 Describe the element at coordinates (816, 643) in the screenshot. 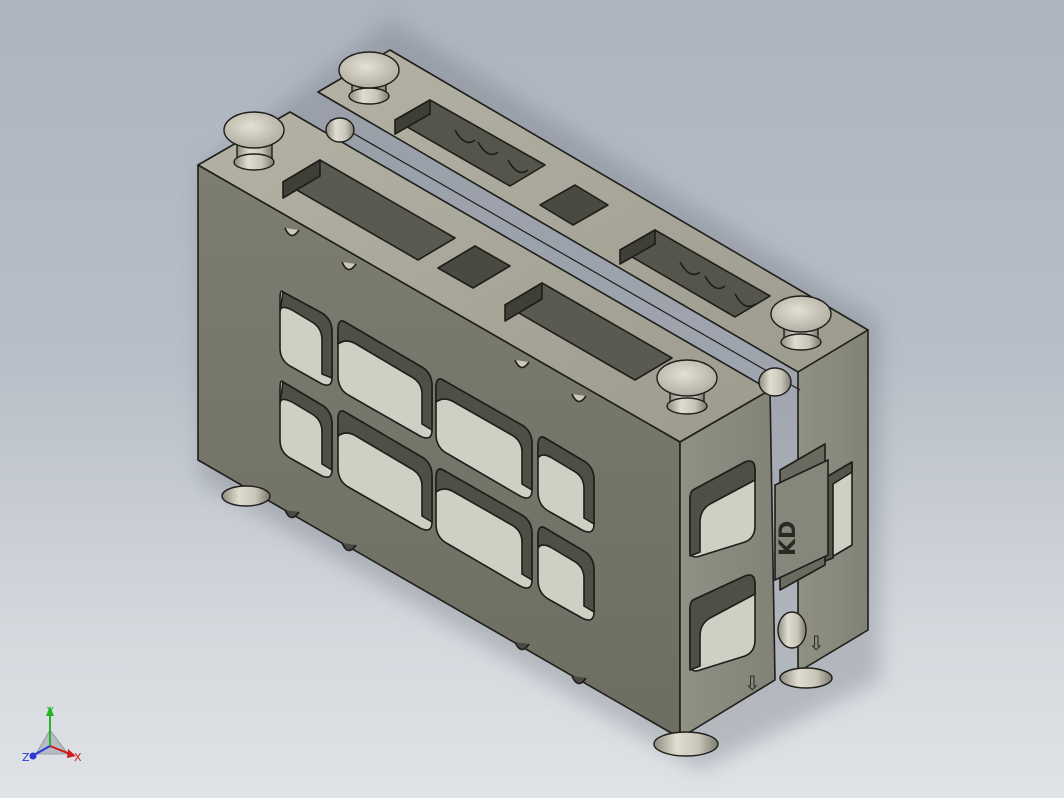

I see `direction-arrow-rear: ⇩` at that location.